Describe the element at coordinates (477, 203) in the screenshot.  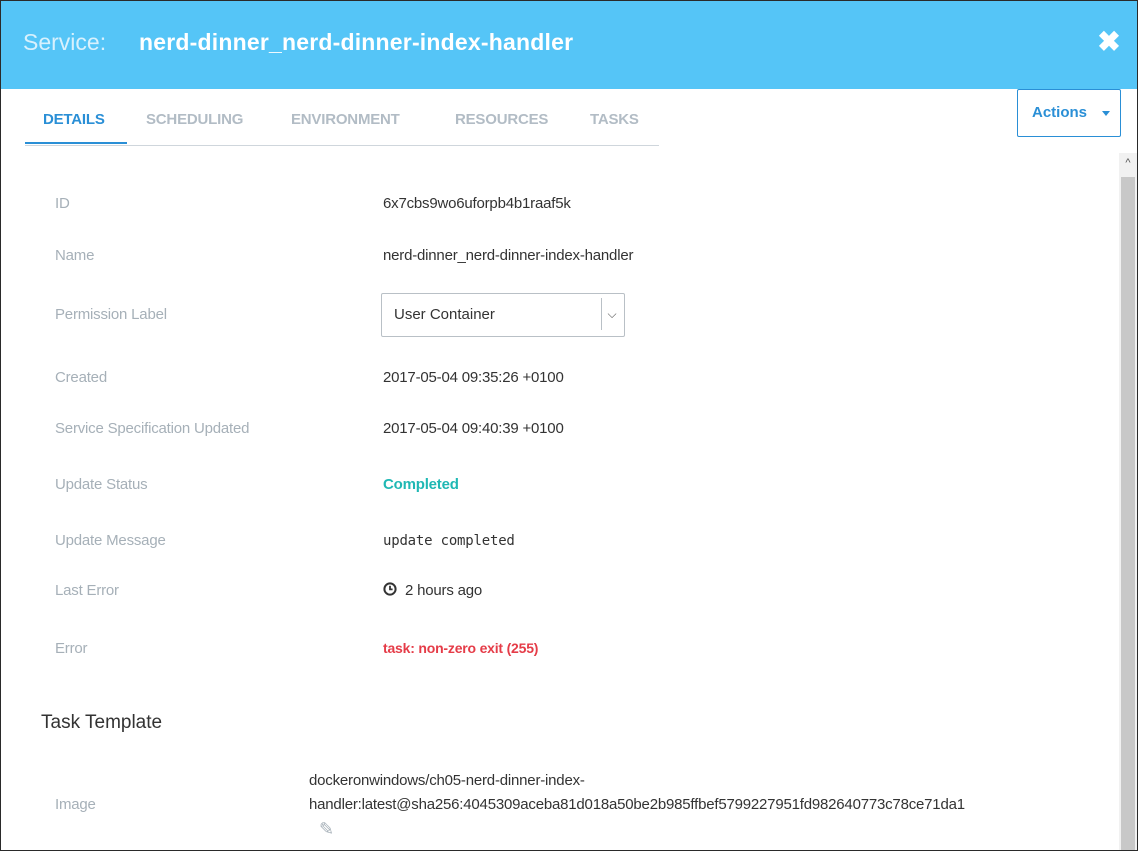
I see `id-value: 6x7cbs9wo6uforpb4b1raaf5k` at that location.